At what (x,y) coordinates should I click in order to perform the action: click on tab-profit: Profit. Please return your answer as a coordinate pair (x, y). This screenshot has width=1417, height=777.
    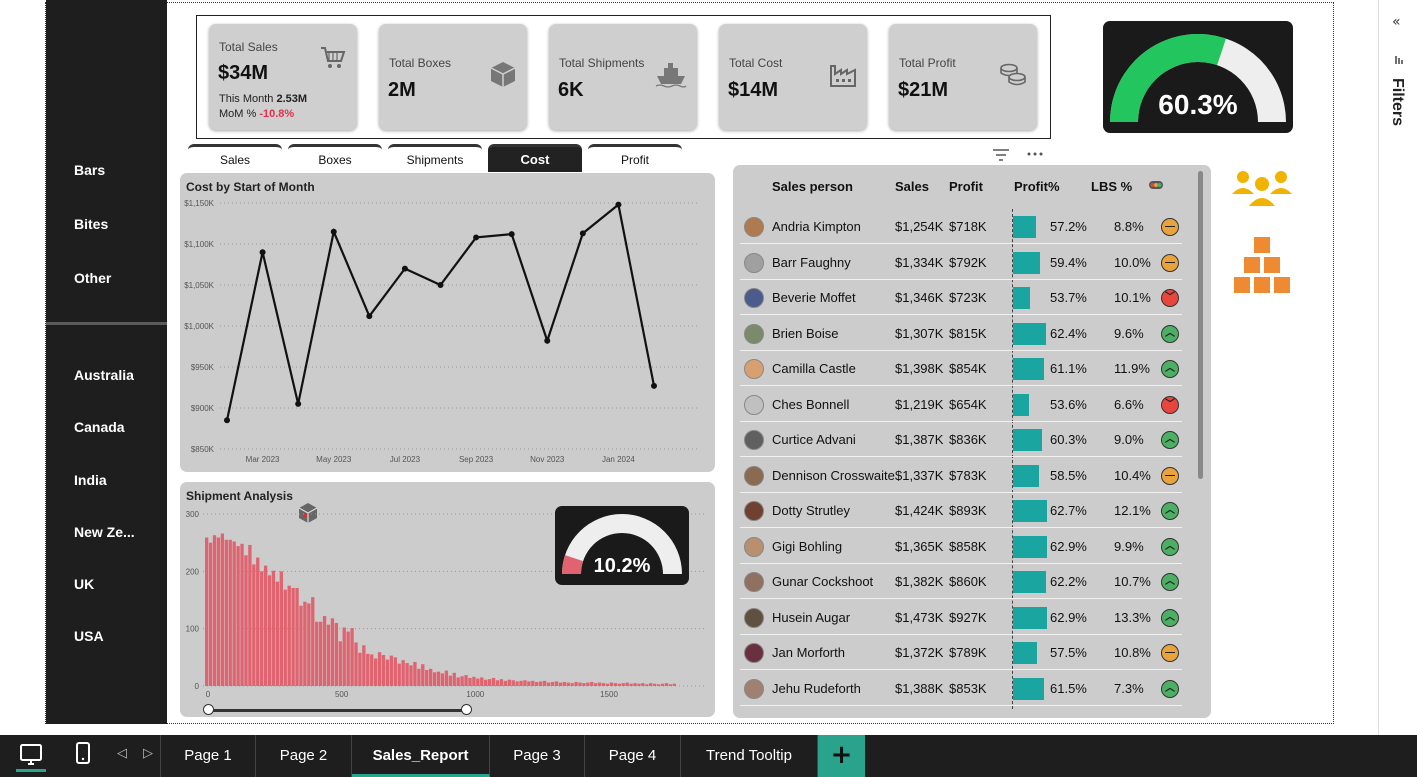
    Looking at the image, I should click on (635, 158).